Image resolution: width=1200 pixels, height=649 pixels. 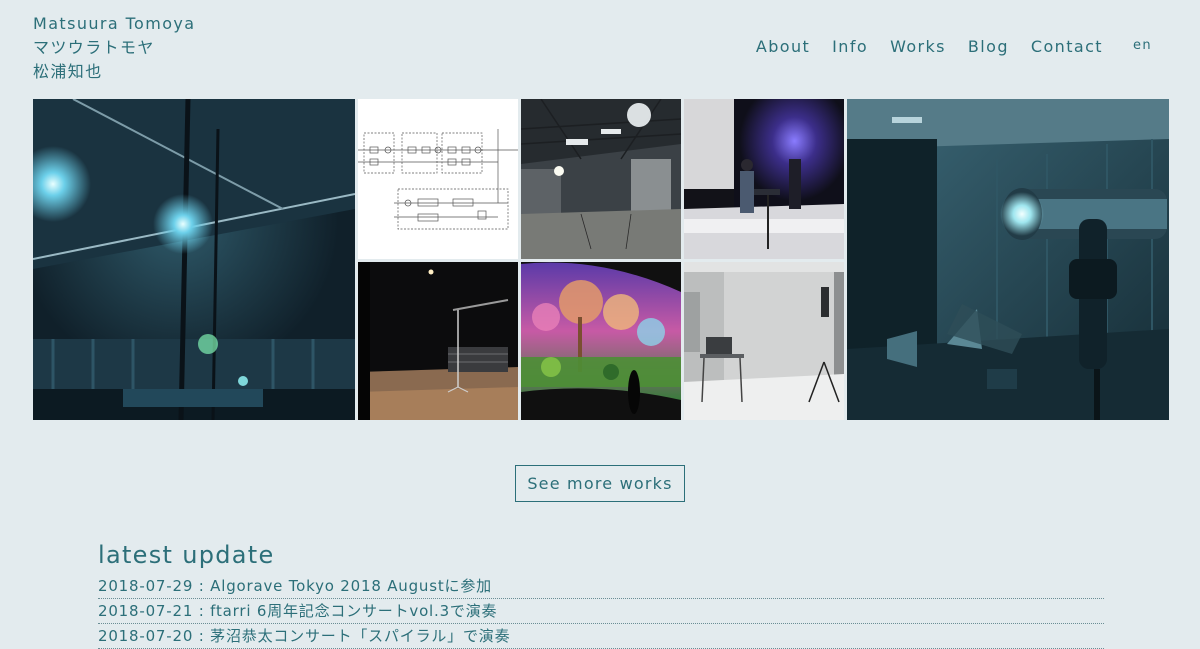 I want to click on nav-about-link: About, so click(x=783, y=46).